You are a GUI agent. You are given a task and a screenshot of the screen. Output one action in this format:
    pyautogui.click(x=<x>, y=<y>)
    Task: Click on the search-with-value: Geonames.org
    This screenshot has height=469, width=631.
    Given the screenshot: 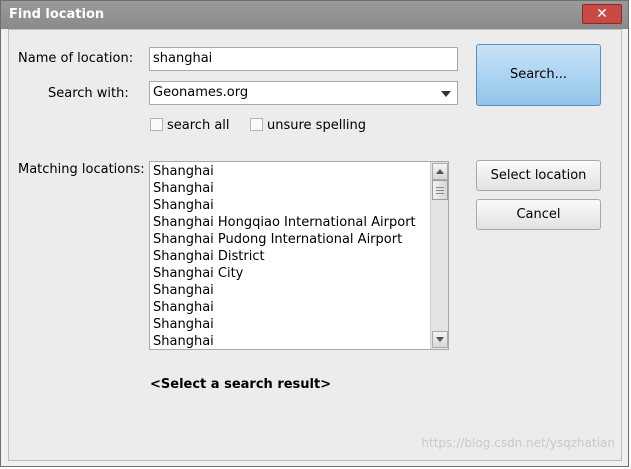 What is the action you would take?
    pyautogui.click(x=201, y=92)
    